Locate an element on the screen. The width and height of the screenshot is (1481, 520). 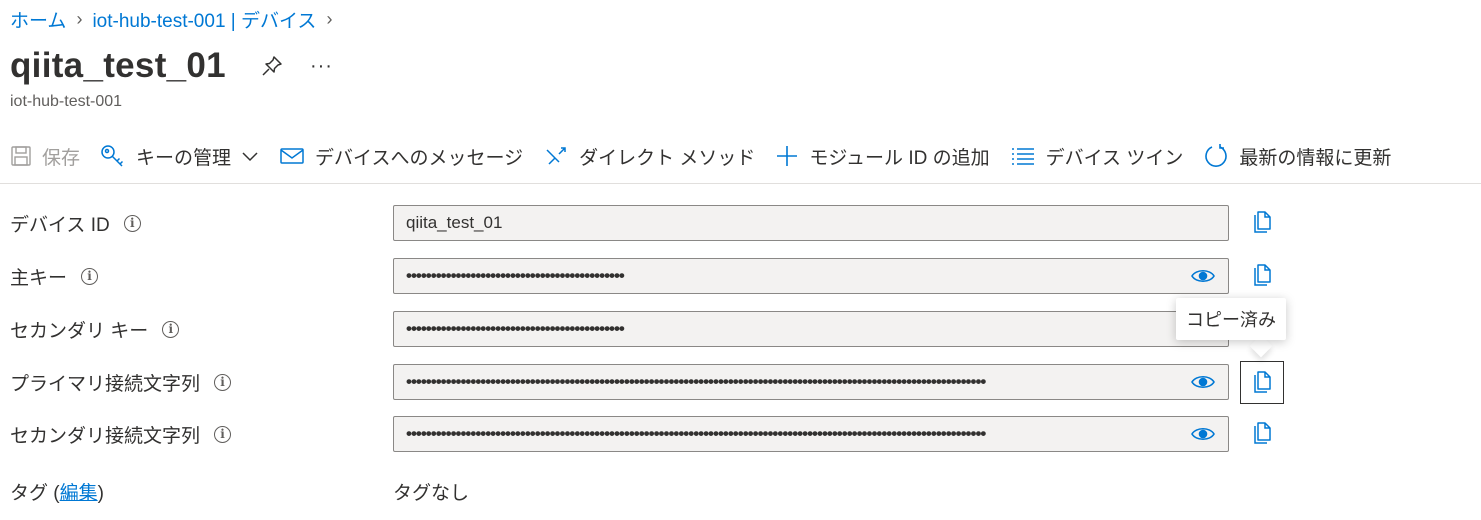
primary-conn-label-wrap: プライマリ接続文字列 i is located at coordinates (121, 382).